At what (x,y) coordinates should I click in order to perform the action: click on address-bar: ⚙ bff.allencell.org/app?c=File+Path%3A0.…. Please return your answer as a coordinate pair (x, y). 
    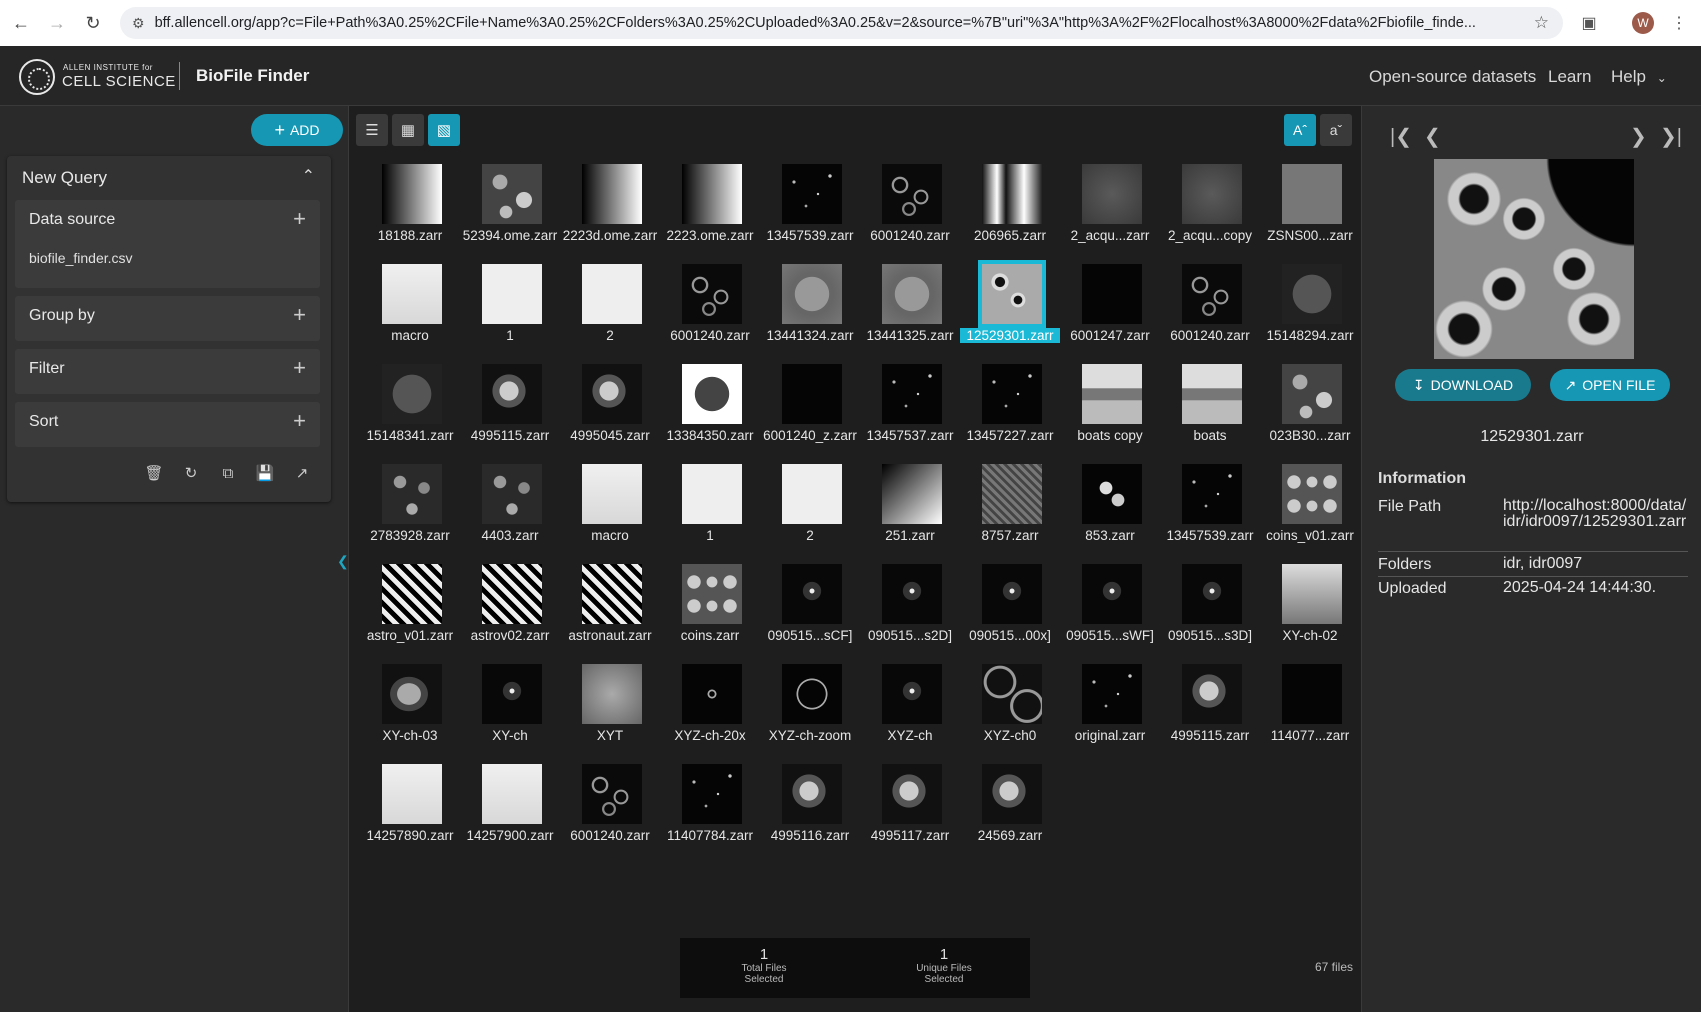
    Looking at the image, I should click on (841, 23).